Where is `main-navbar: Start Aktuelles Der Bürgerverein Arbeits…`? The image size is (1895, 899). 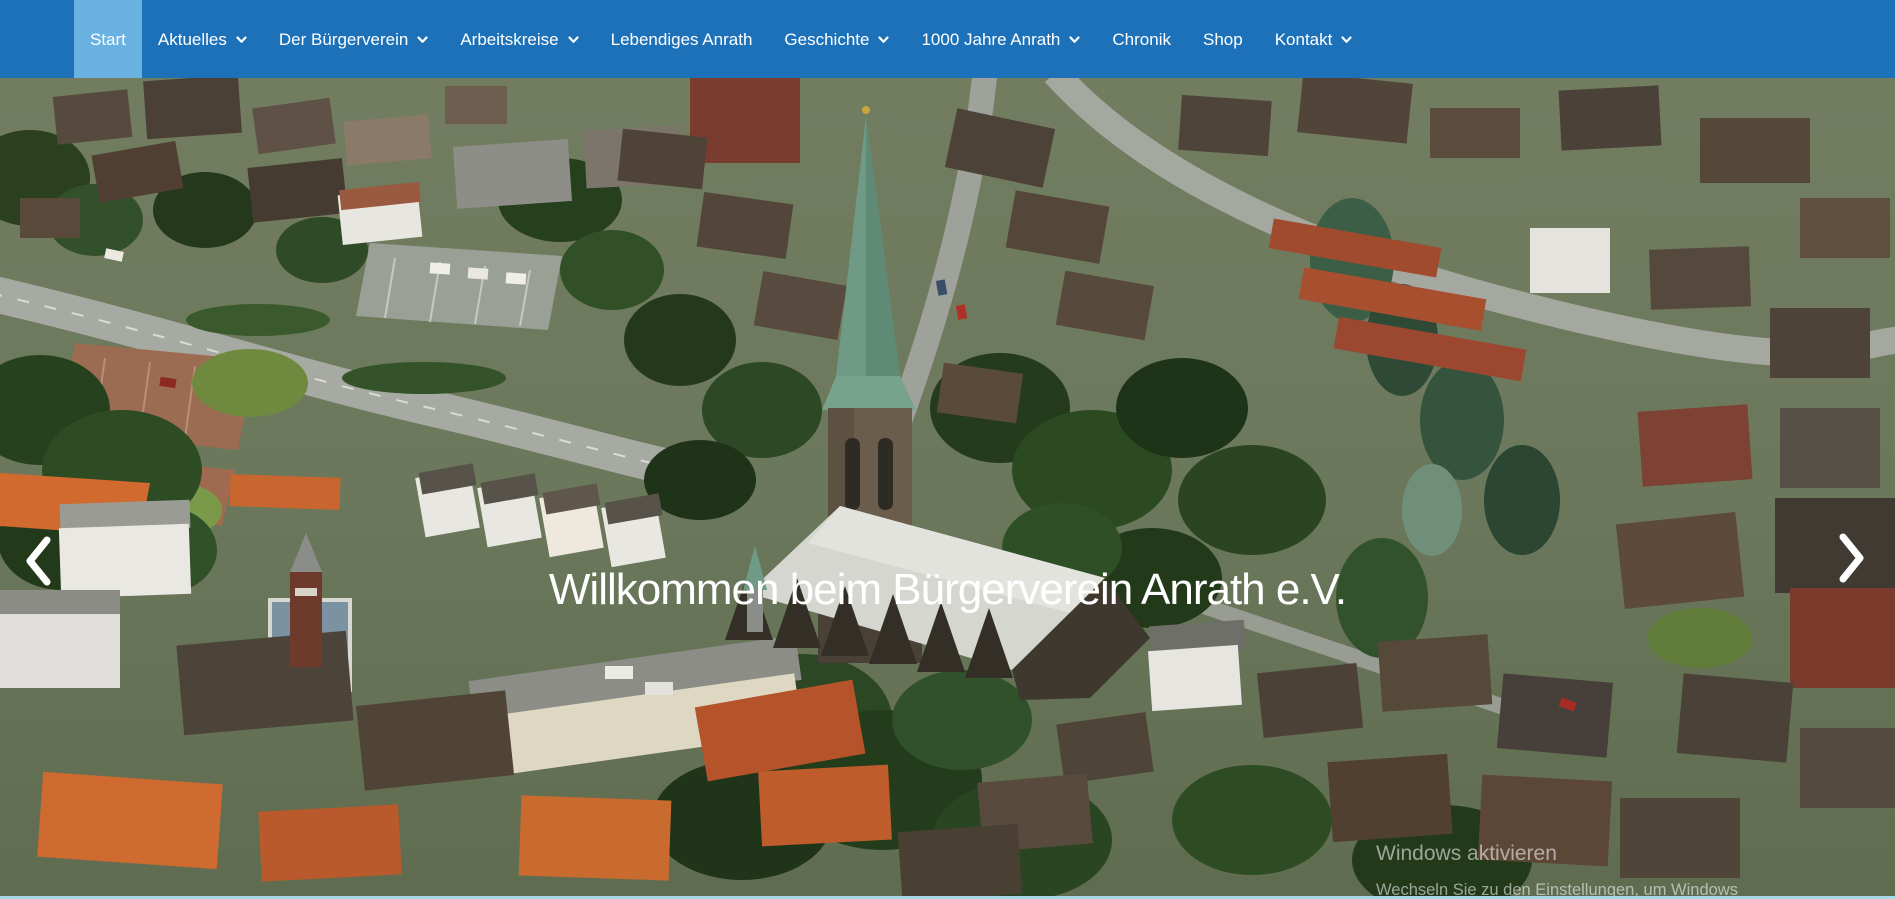 main-navbar: Start Aktuelles Der Bürgerverein Arbeits… is located at coordinates (947, 39).